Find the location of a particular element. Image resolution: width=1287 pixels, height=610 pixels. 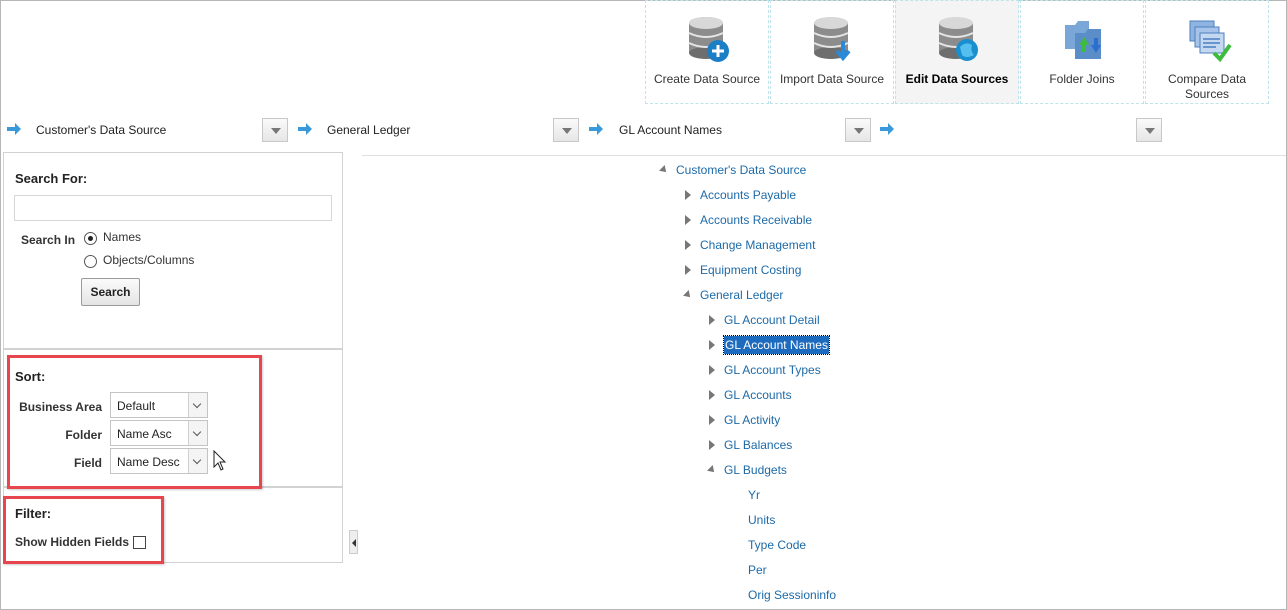

tree-item-label: Customer's Data Source is located at coordinates (741, 170).